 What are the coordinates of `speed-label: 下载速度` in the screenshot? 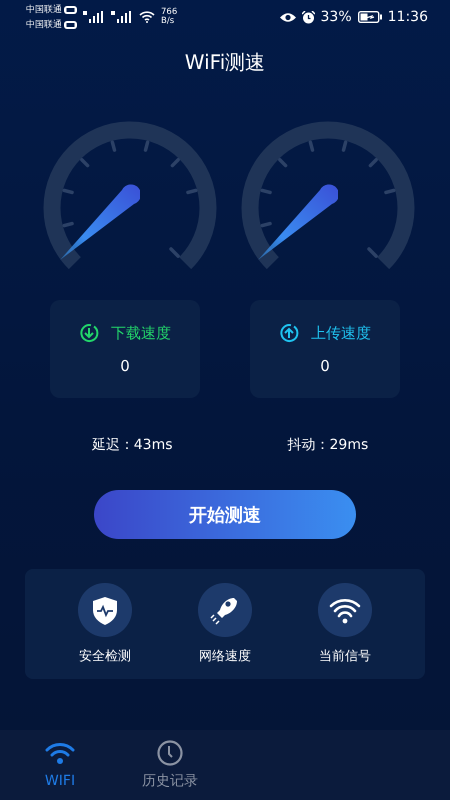 It's located at (141, 333).